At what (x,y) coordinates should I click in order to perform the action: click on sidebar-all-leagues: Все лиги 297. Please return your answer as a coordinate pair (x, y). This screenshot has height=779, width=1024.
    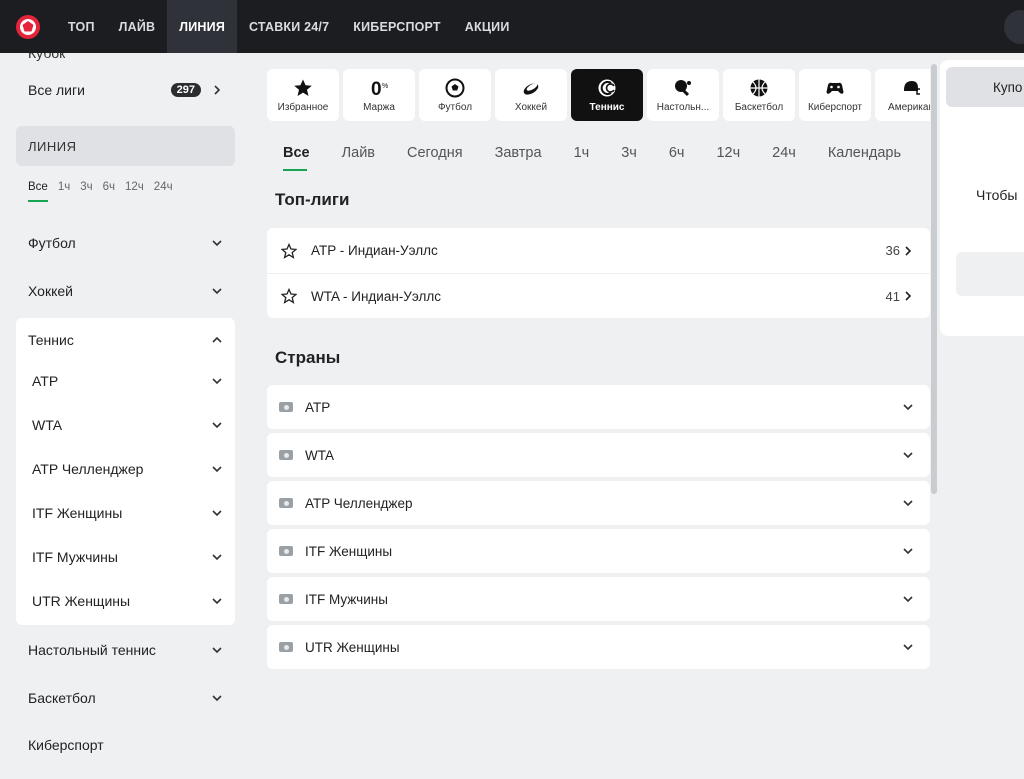
    Looking at the image, I should click on (125, 90).